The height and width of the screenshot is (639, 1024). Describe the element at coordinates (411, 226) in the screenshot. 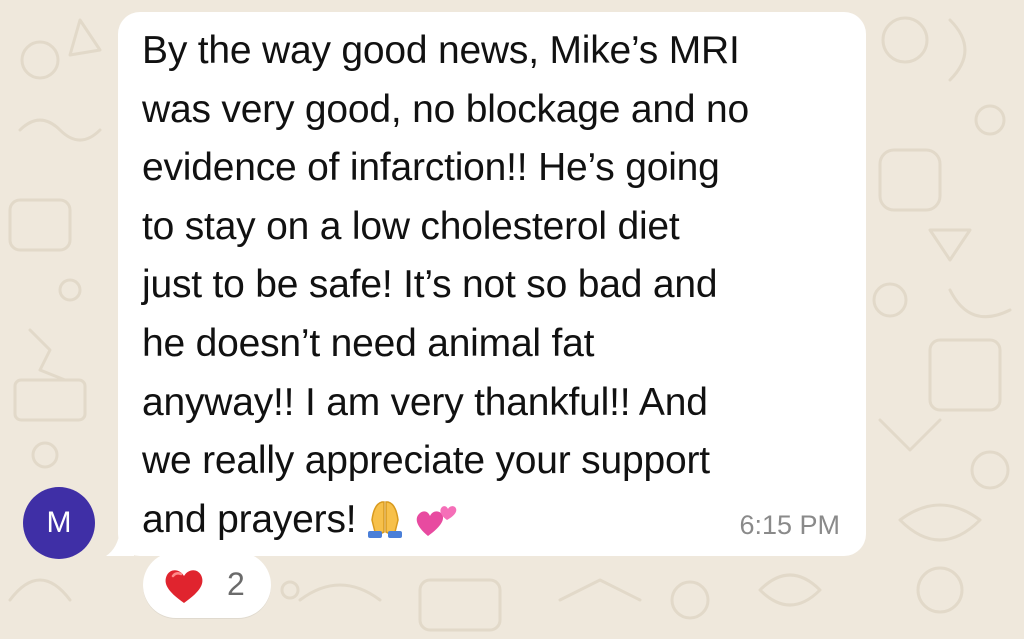

I see `message-line: to stay on a low cholesterol diet` at that location.